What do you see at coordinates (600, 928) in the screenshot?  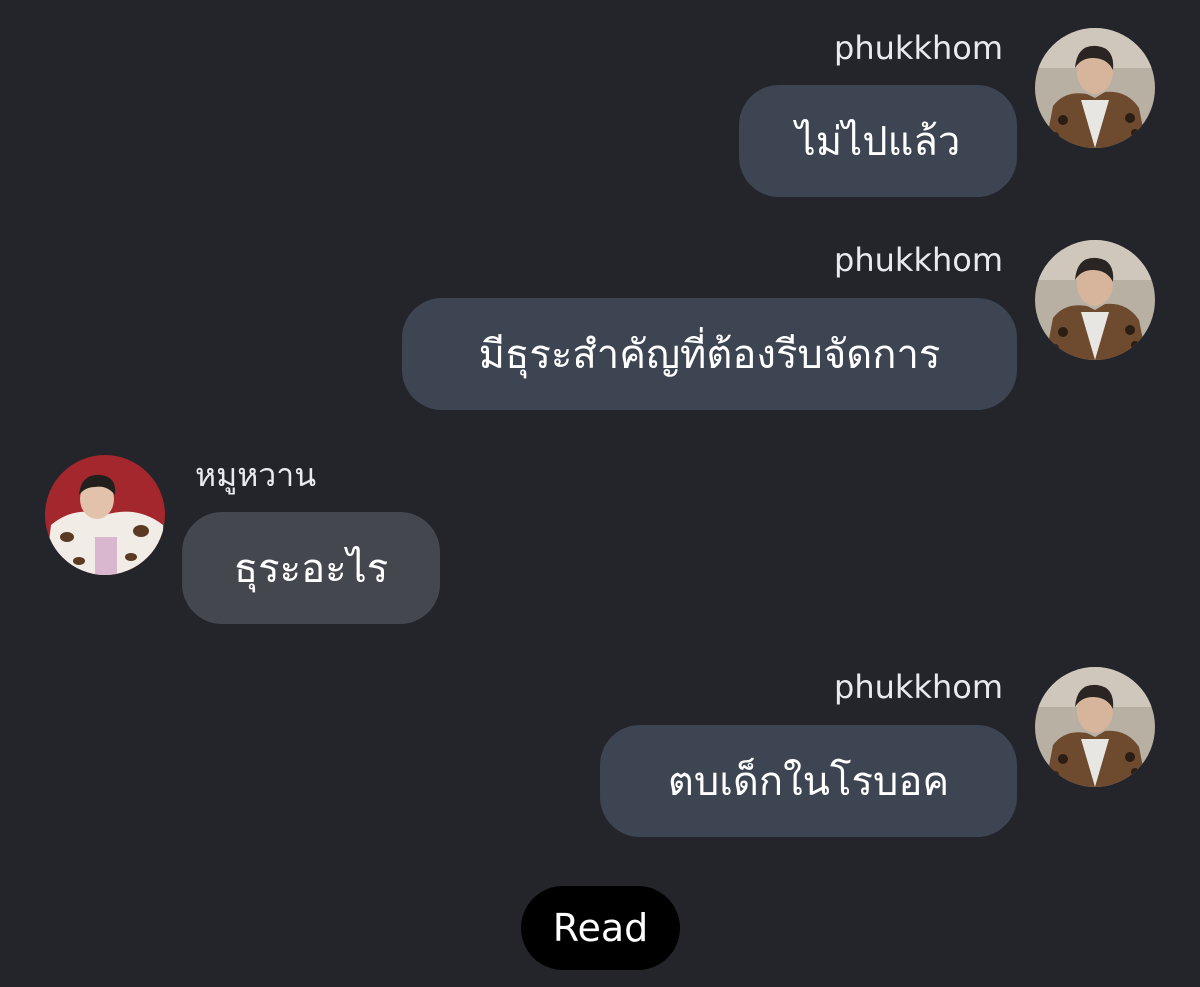 I see `read-status-badge: Read` at bounding box center [600, 928].